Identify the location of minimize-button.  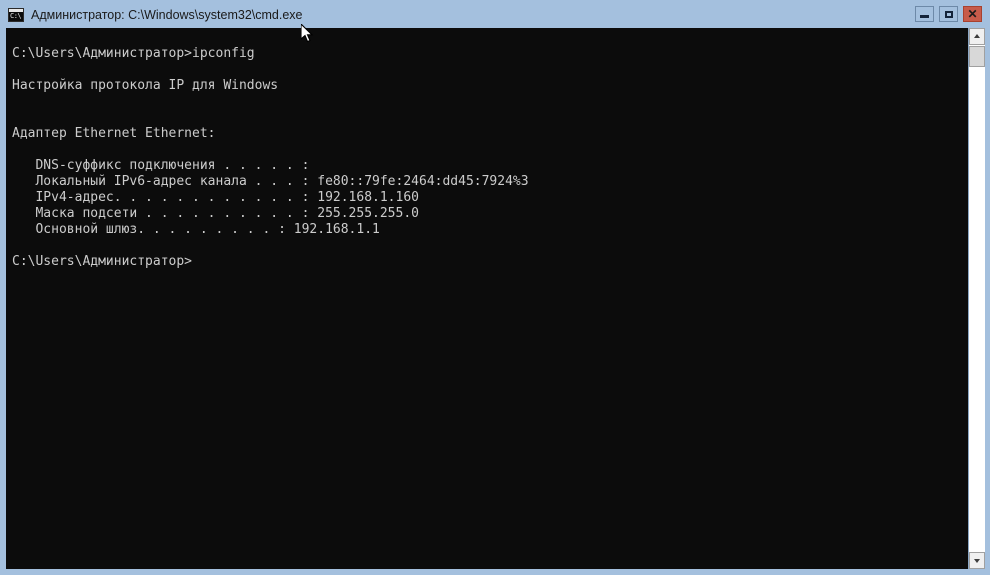
(924, 14).